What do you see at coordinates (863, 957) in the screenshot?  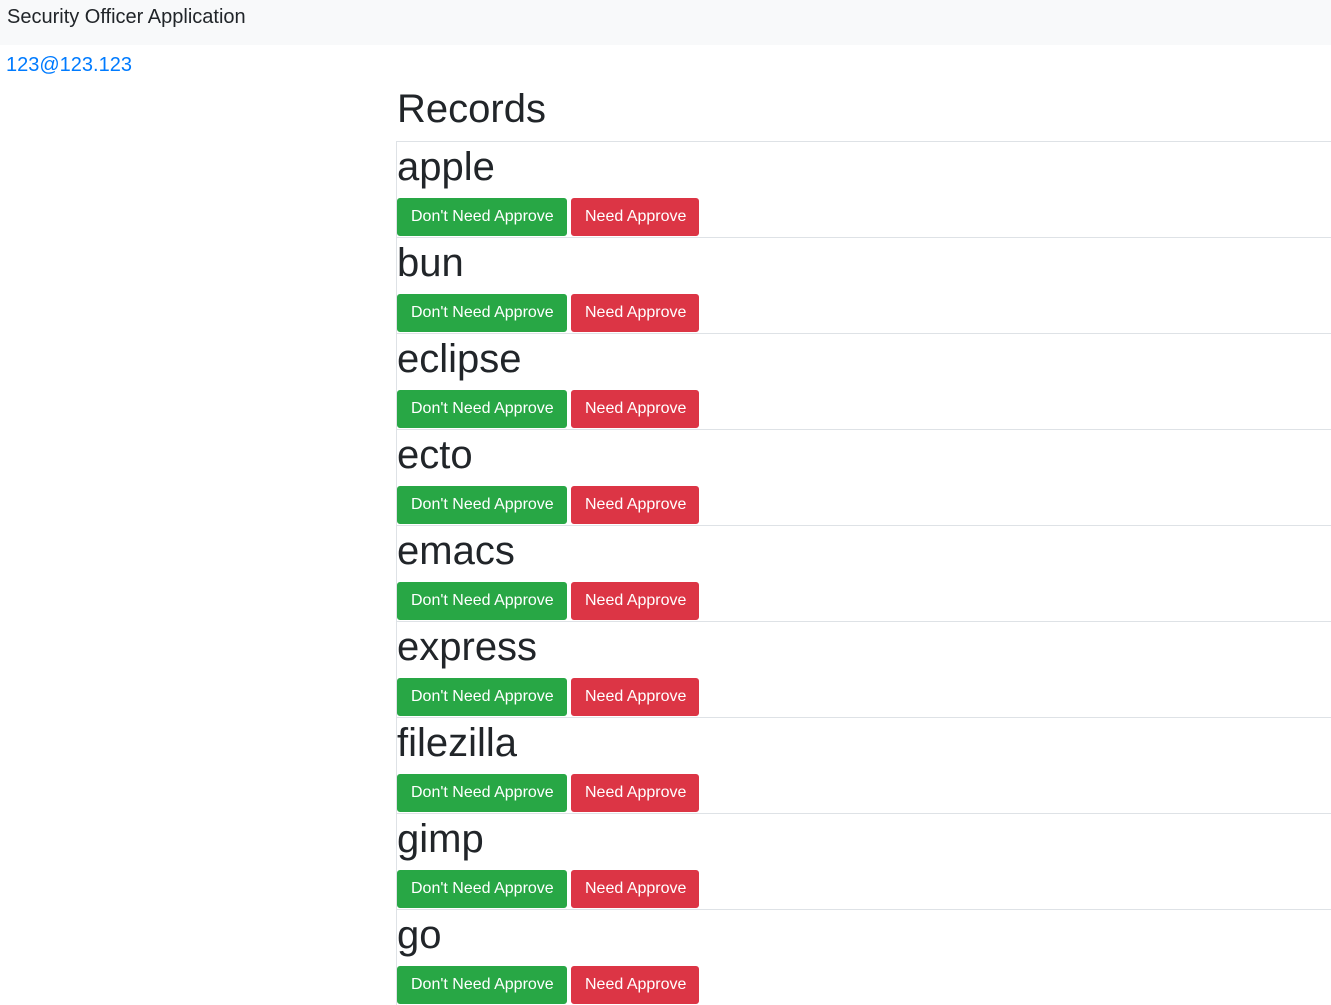 I see `record-item: go Don't Need Approve Need Approve` at bounding box center [863, 957].